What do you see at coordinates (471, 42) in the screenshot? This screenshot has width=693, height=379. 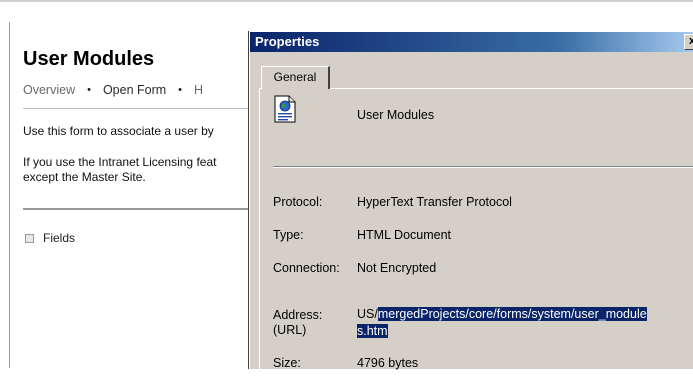 I see `dialog-titlebar: Properties x` at bounding box center [471, 42].